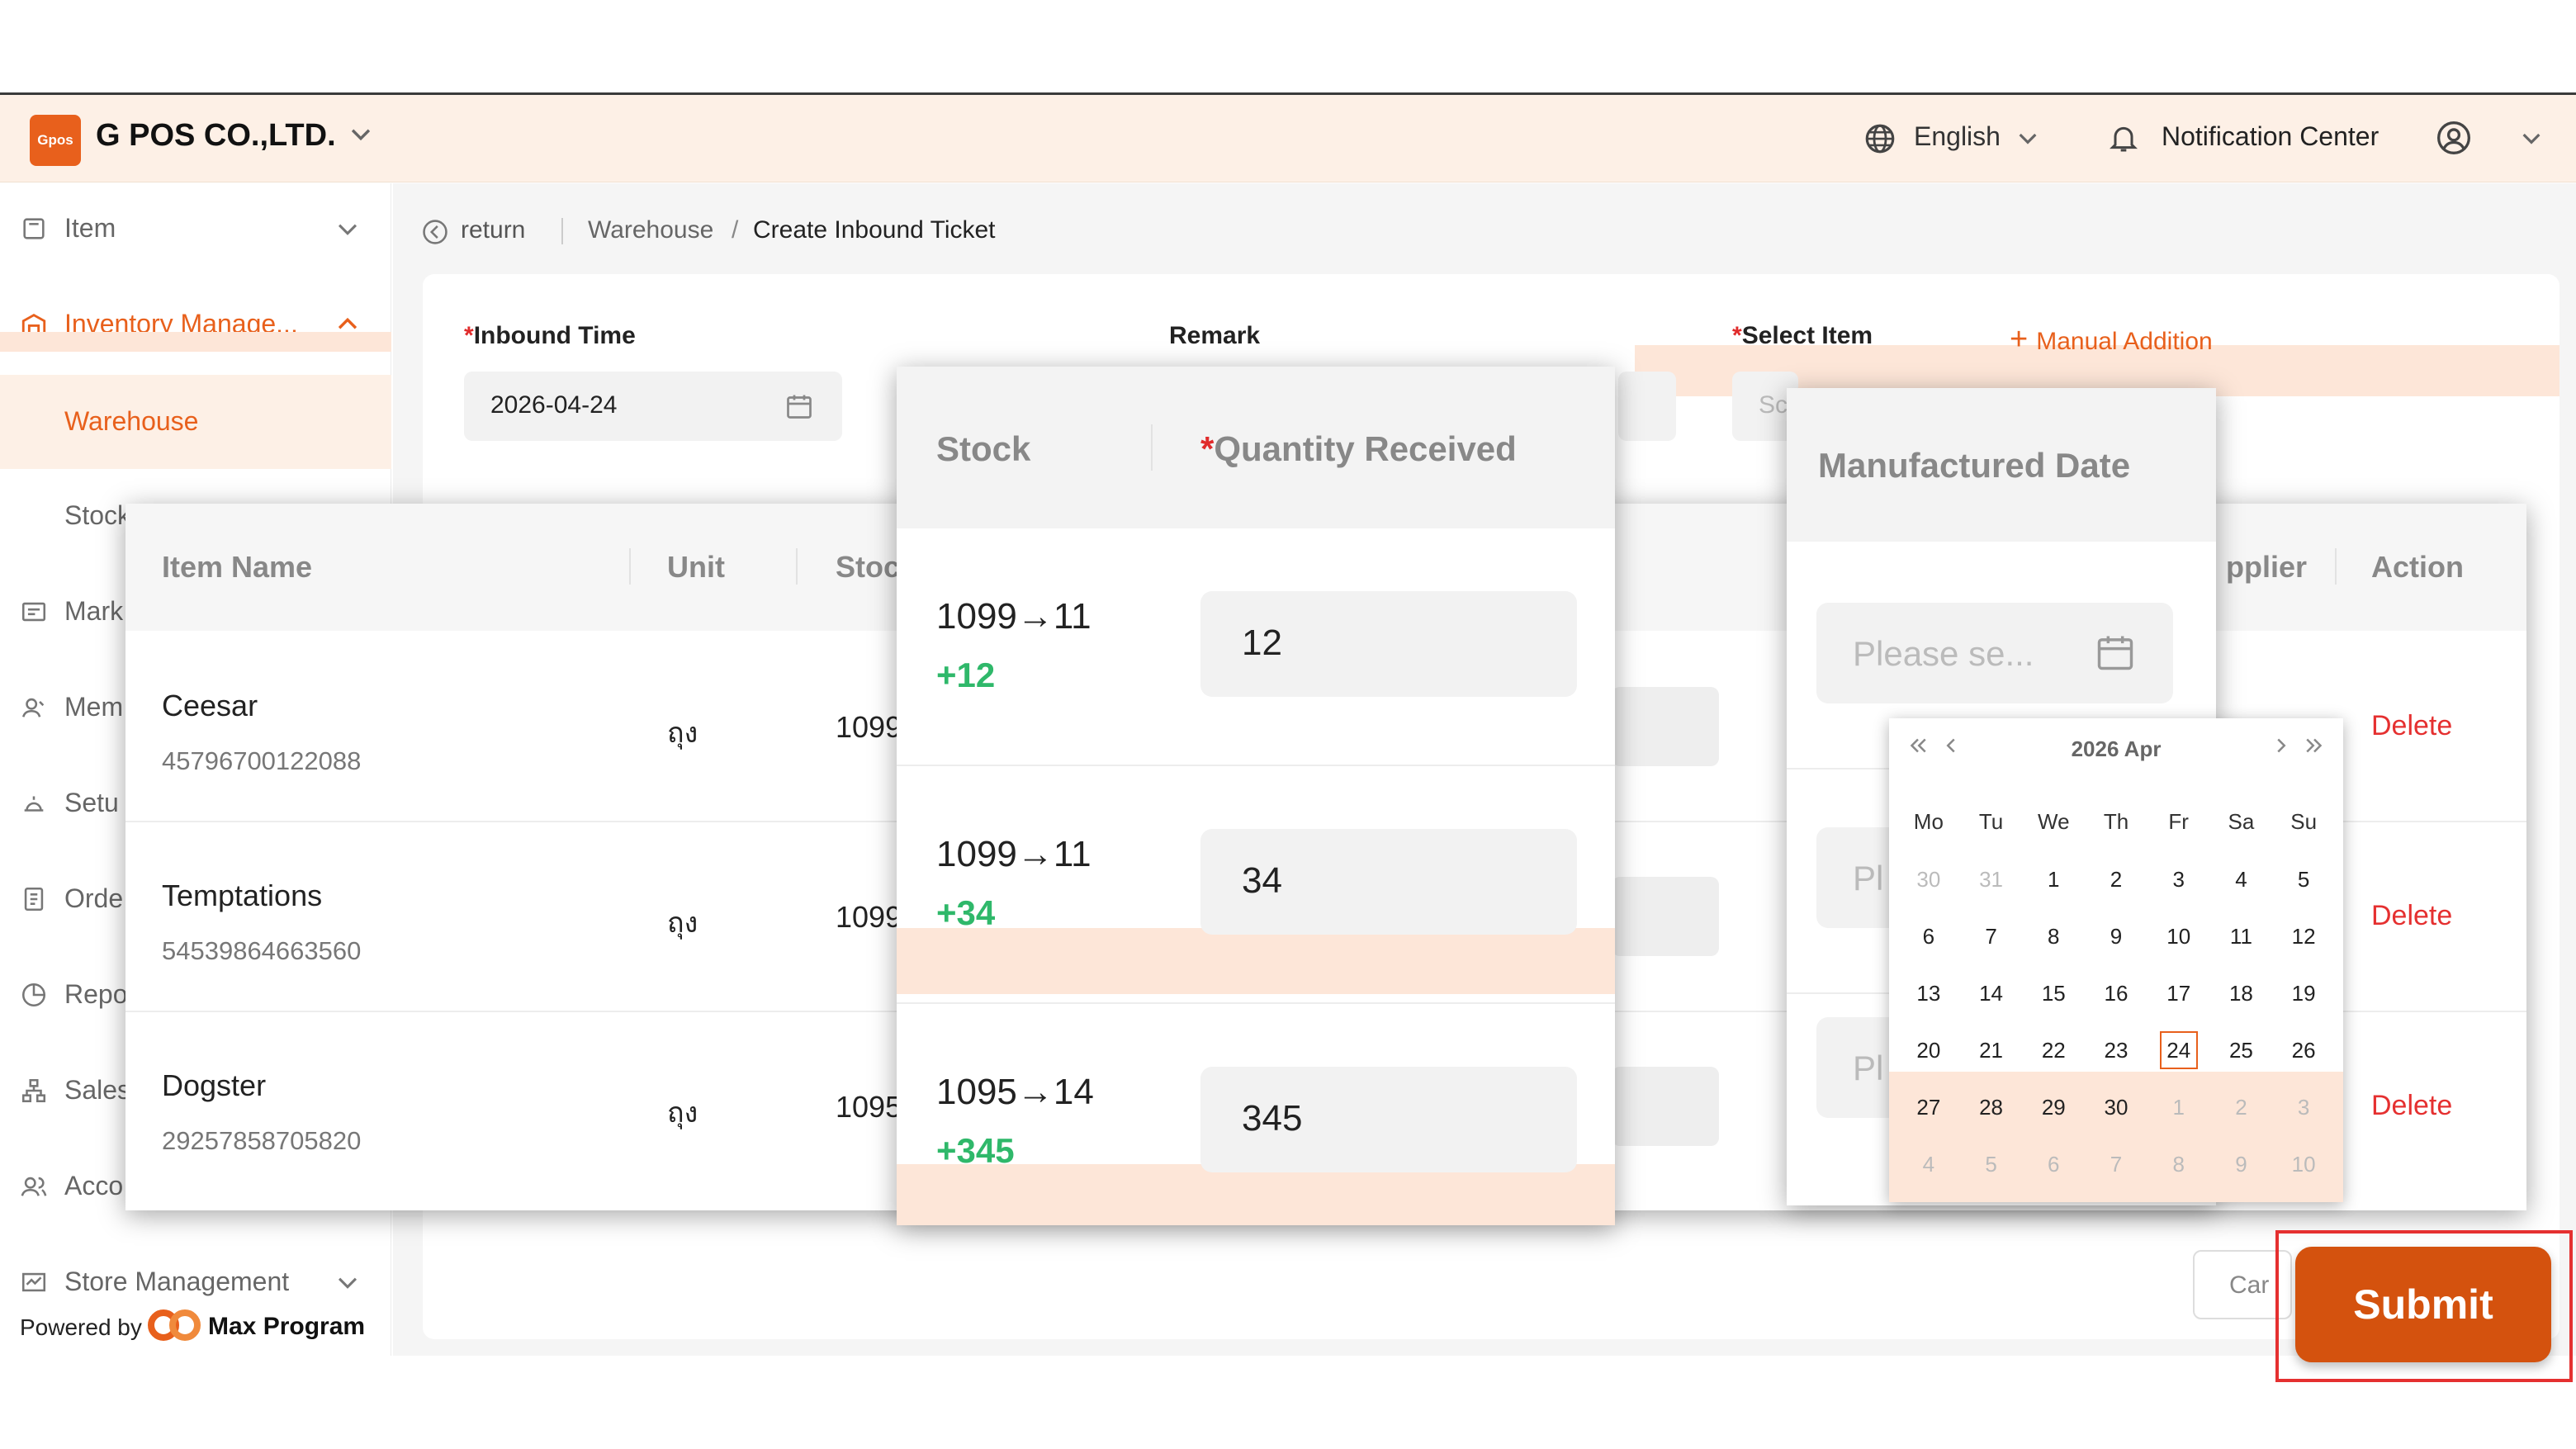 Image resolution: width=2576 pixels, height=1449 pixels. I want to click on calendar-day: 11, so click(2241, 944).